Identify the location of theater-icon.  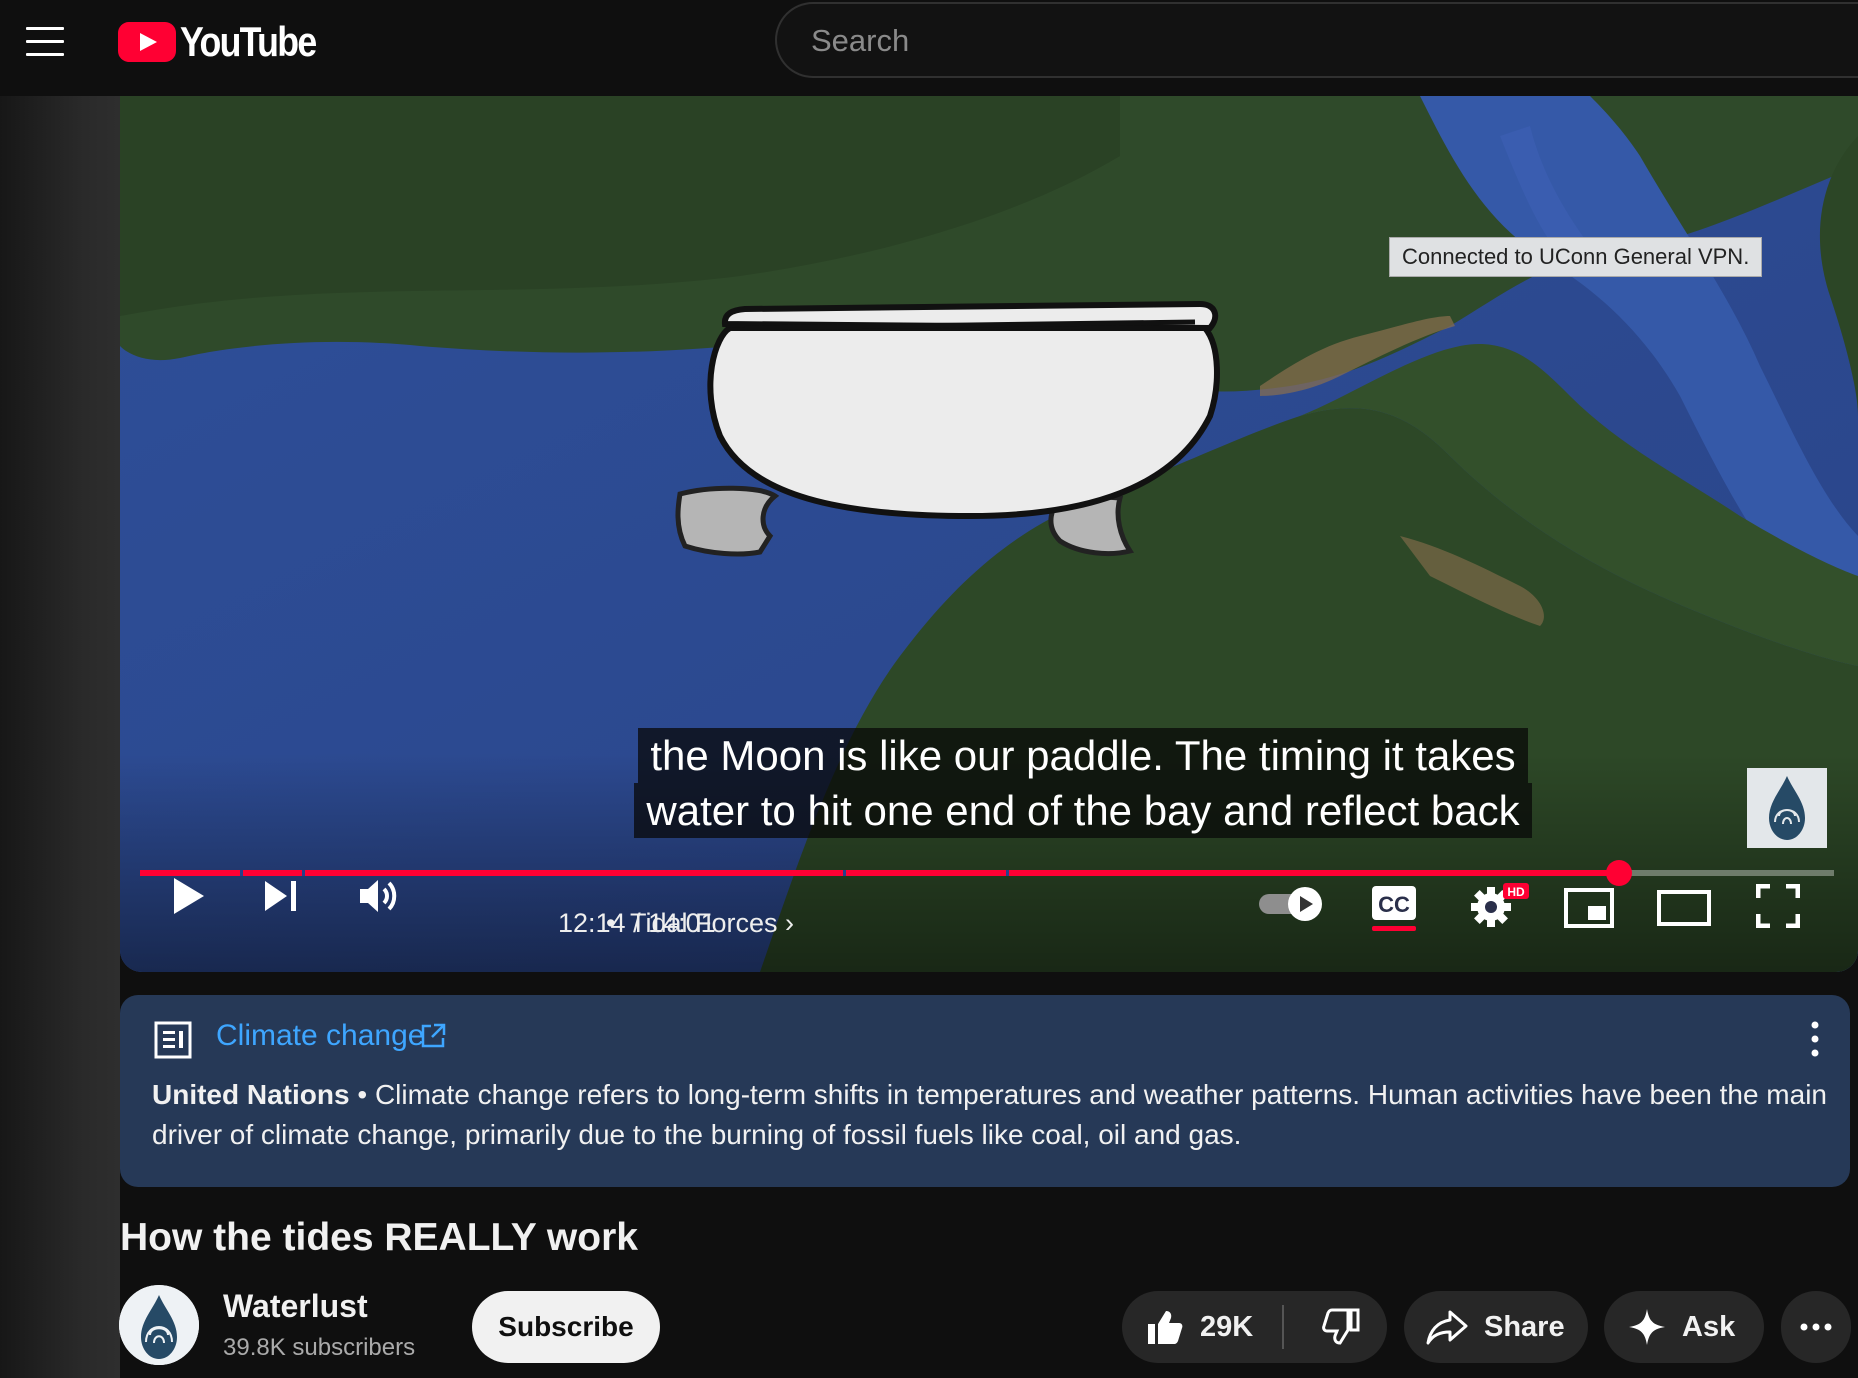
(1684, 908).